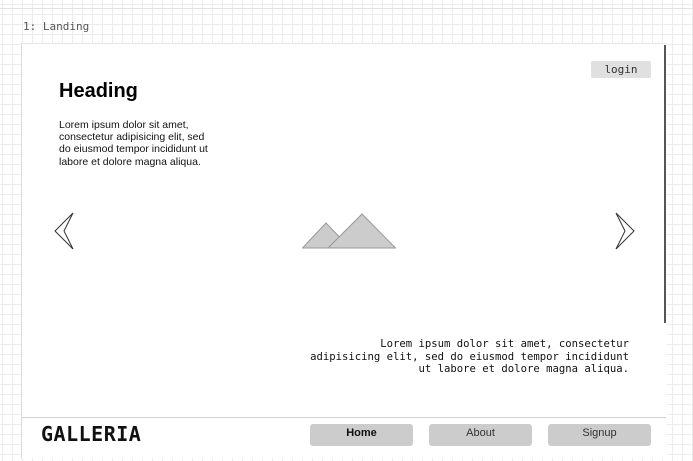  What do you see at coordinates (621, 69) in the screenshot?
I see `login-button: login` at bounding box center [621, 69].